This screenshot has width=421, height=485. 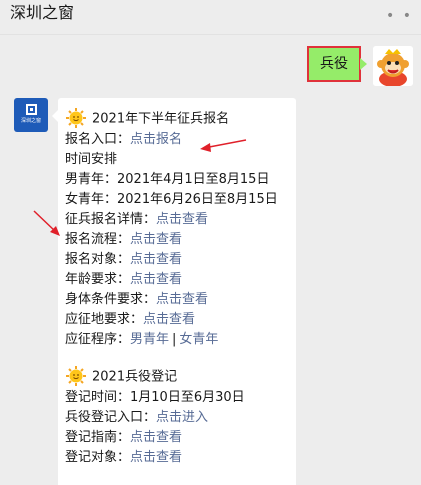 I want to click on registration-target-label: 登记对象：, so click(x=98, y=457).